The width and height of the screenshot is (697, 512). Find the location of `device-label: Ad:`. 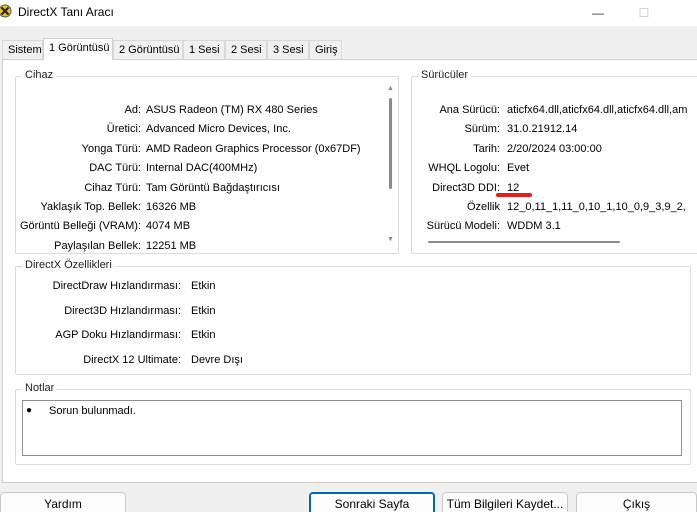

device-label: Ad: is located at coordinates (132, 110).